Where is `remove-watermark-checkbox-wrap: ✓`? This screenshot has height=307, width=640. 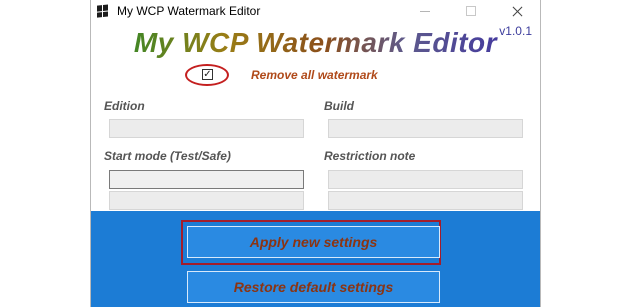 remove-watermark-checkbox-wrap: ✓ is located at coordinates (208, 76).